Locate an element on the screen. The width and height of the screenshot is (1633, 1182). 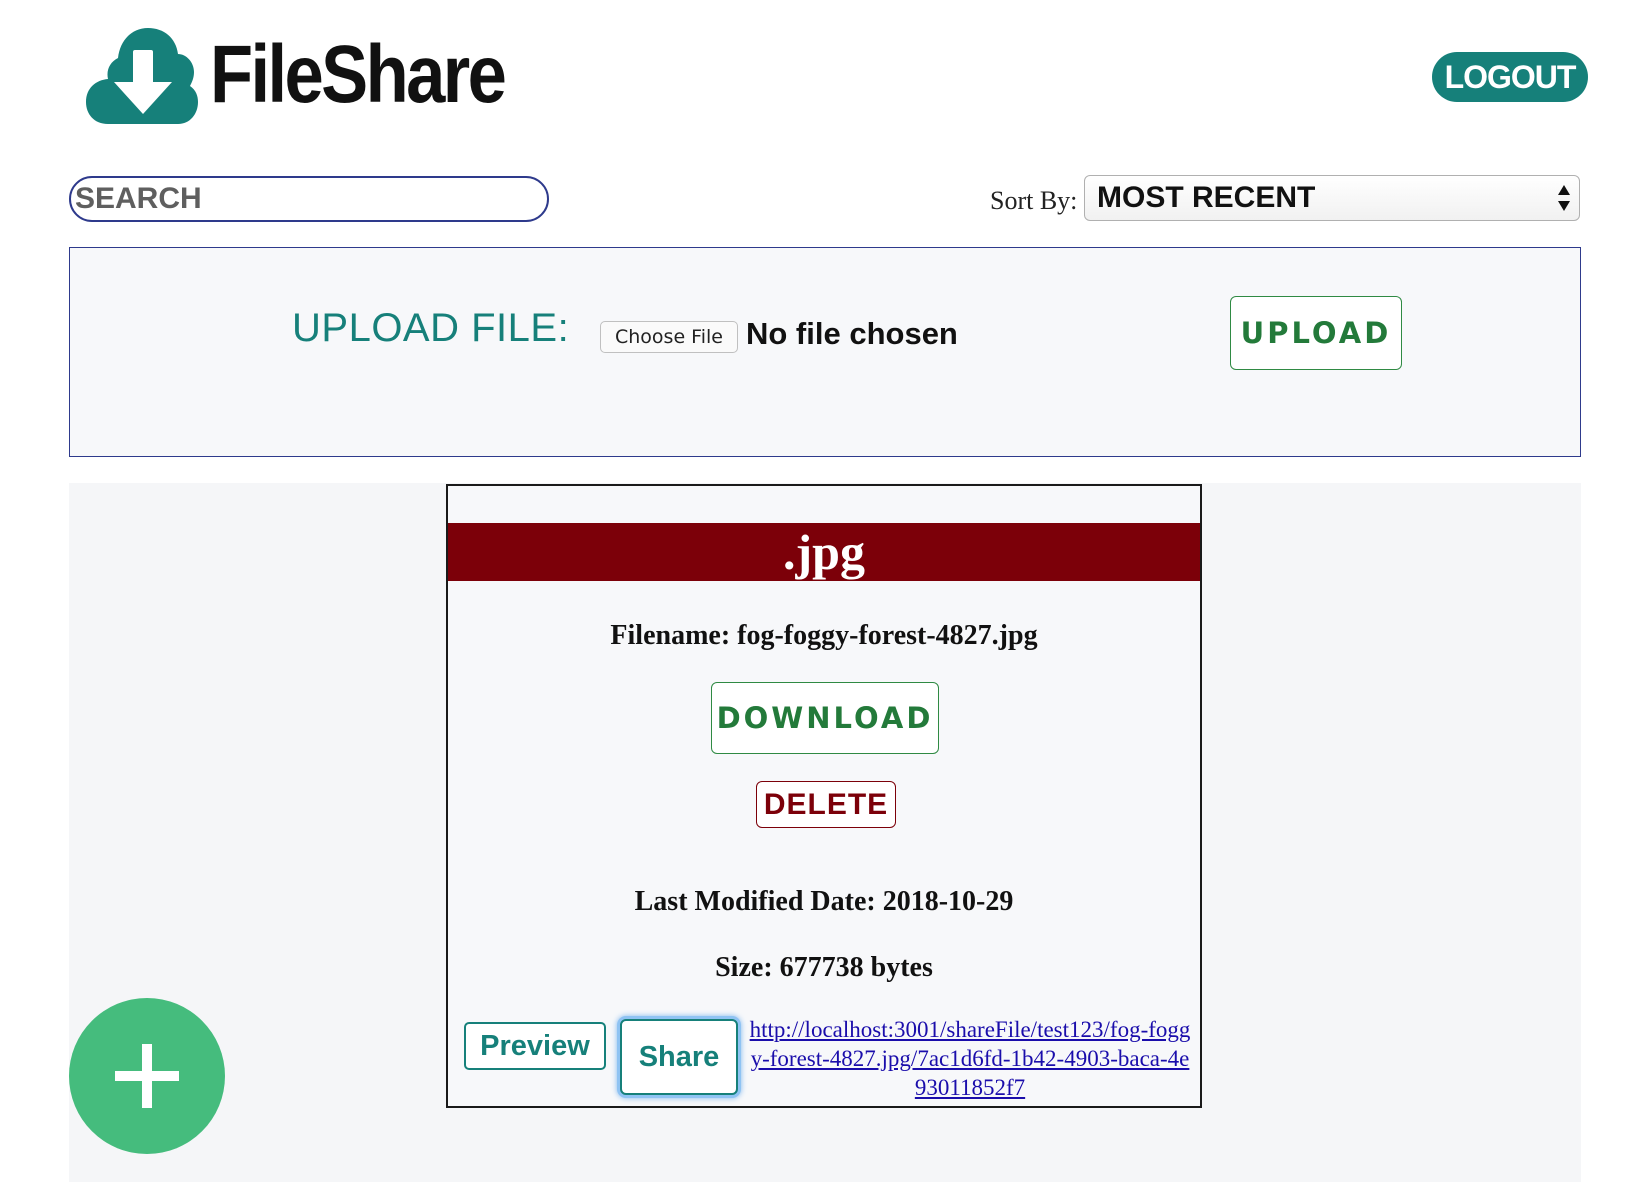
app-title: FileShare is located at coordinates (358, 74).